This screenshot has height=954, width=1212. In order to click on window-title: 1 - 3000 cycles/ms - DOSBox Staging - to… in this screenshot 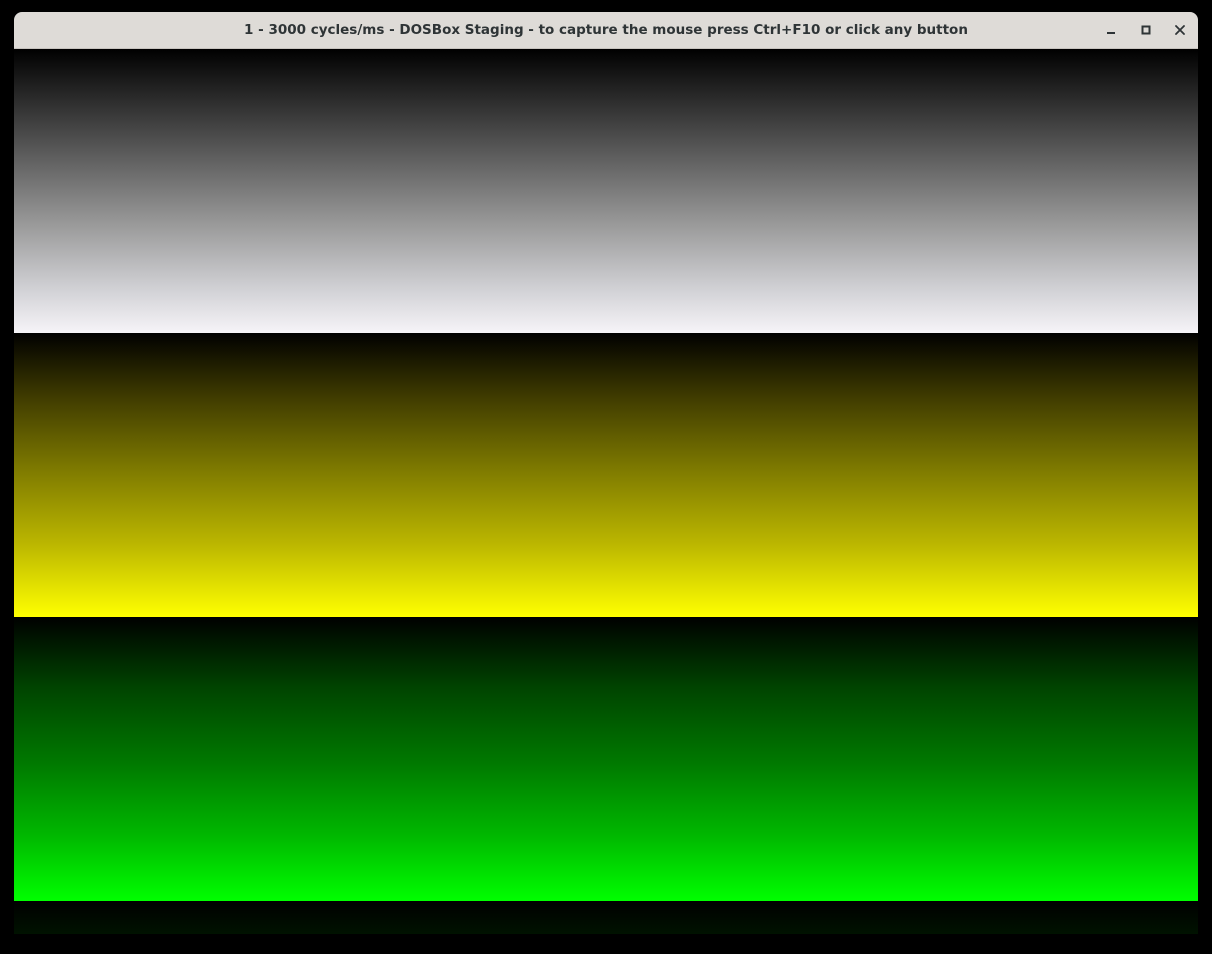, I will do `click(606, 30)`.